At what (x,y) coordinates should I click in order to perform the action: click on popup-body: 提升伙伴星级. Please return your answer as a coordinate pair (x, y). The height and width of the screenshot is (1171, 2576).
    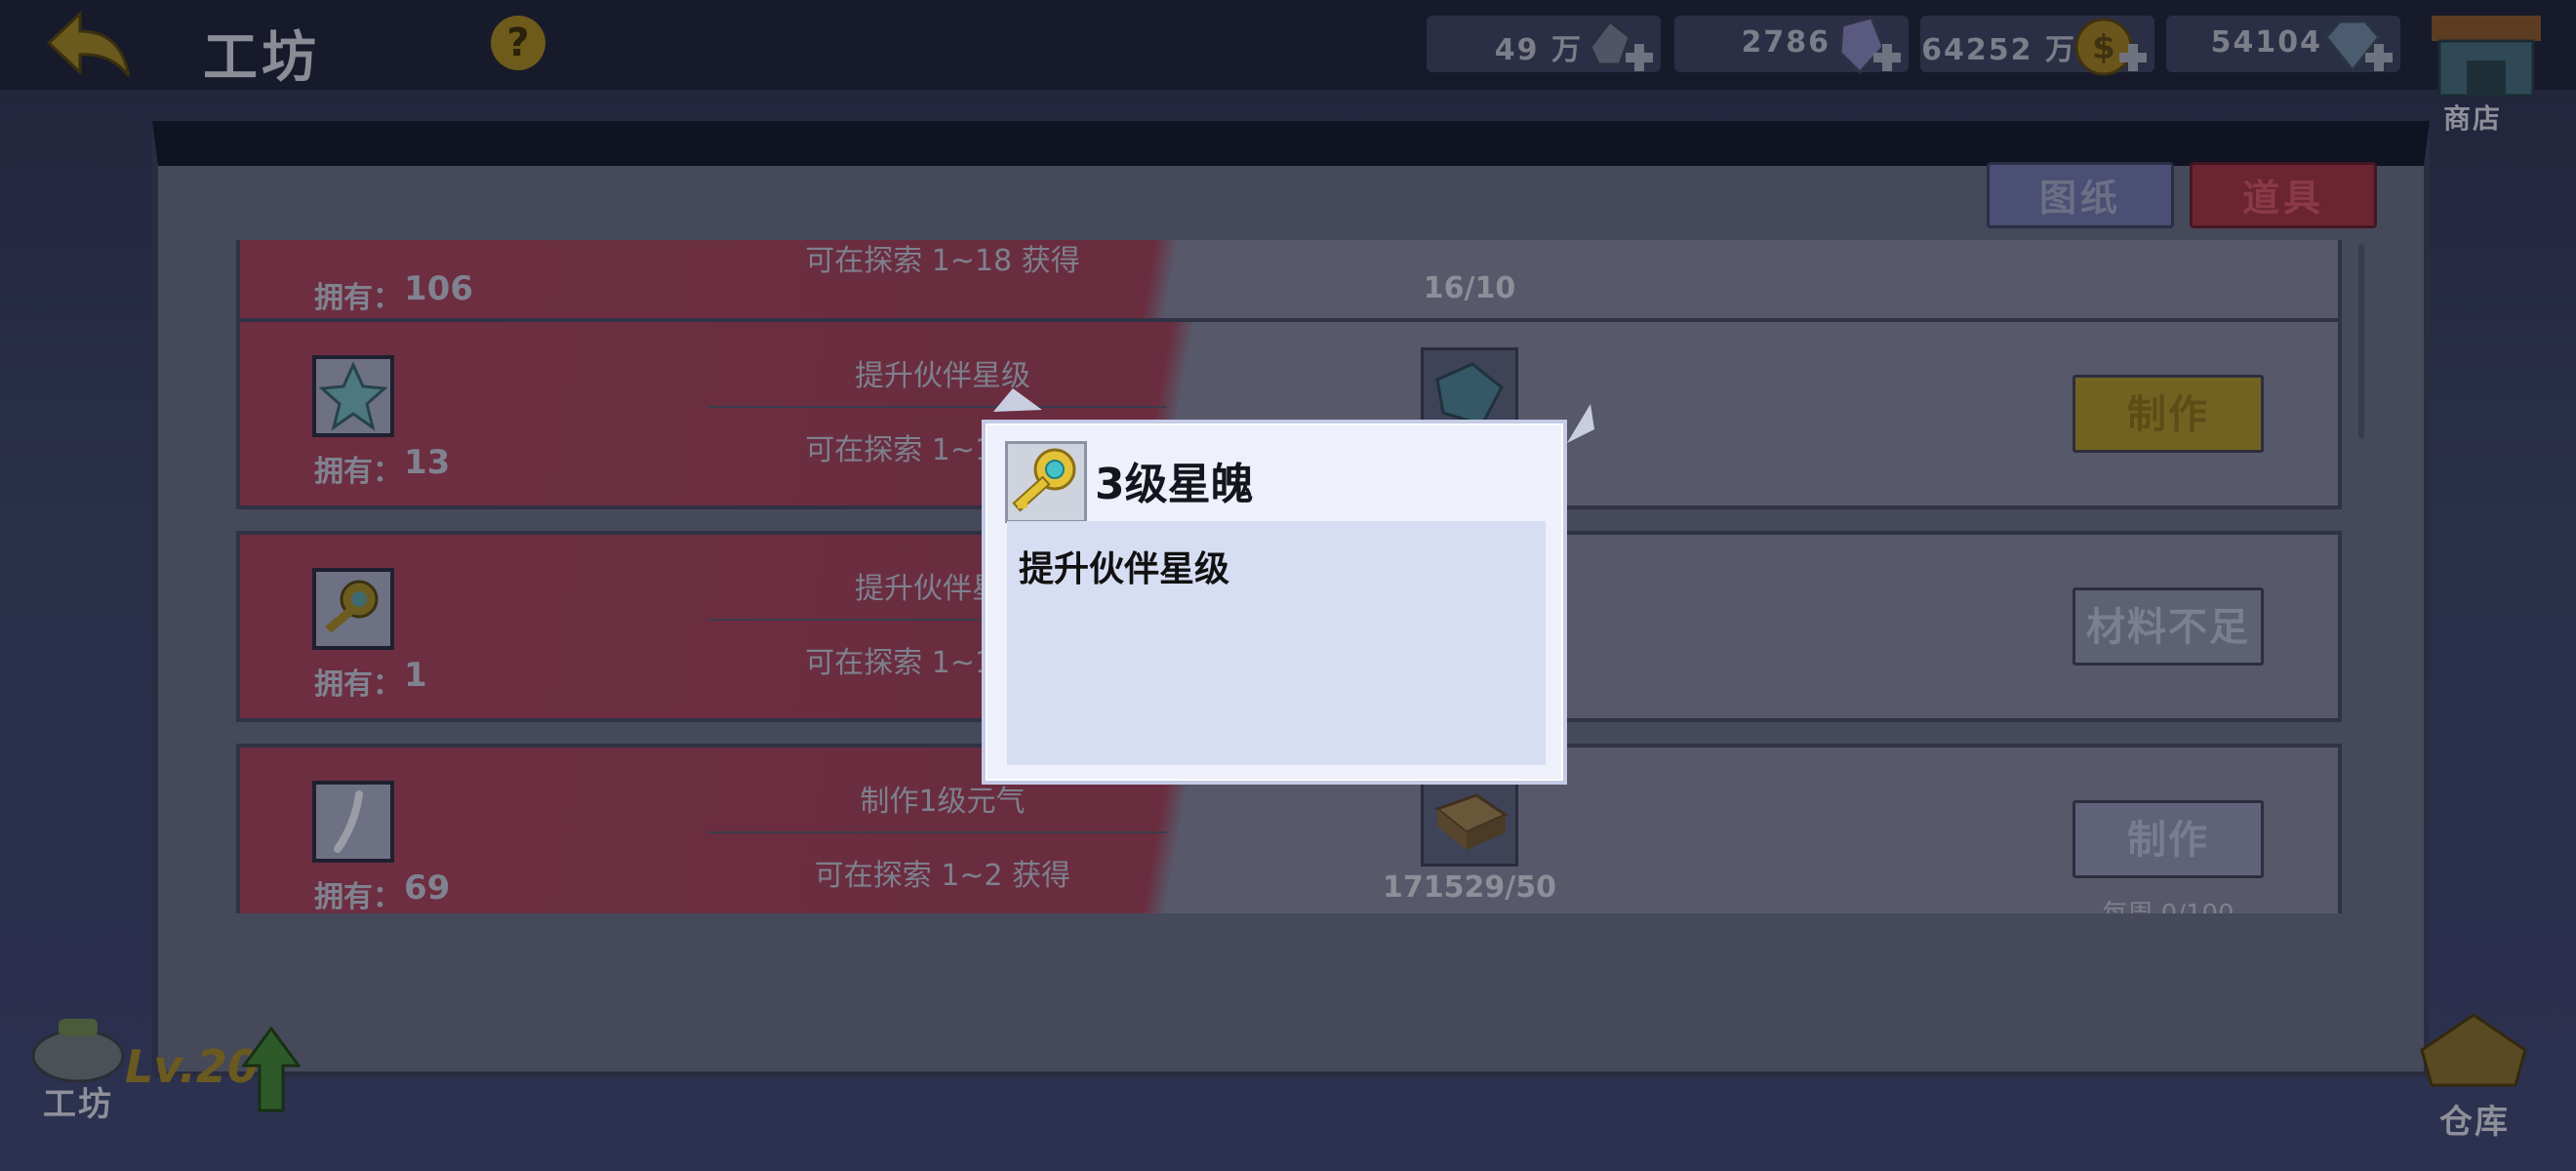
    Looking at the image, I should click on (1276, 643).